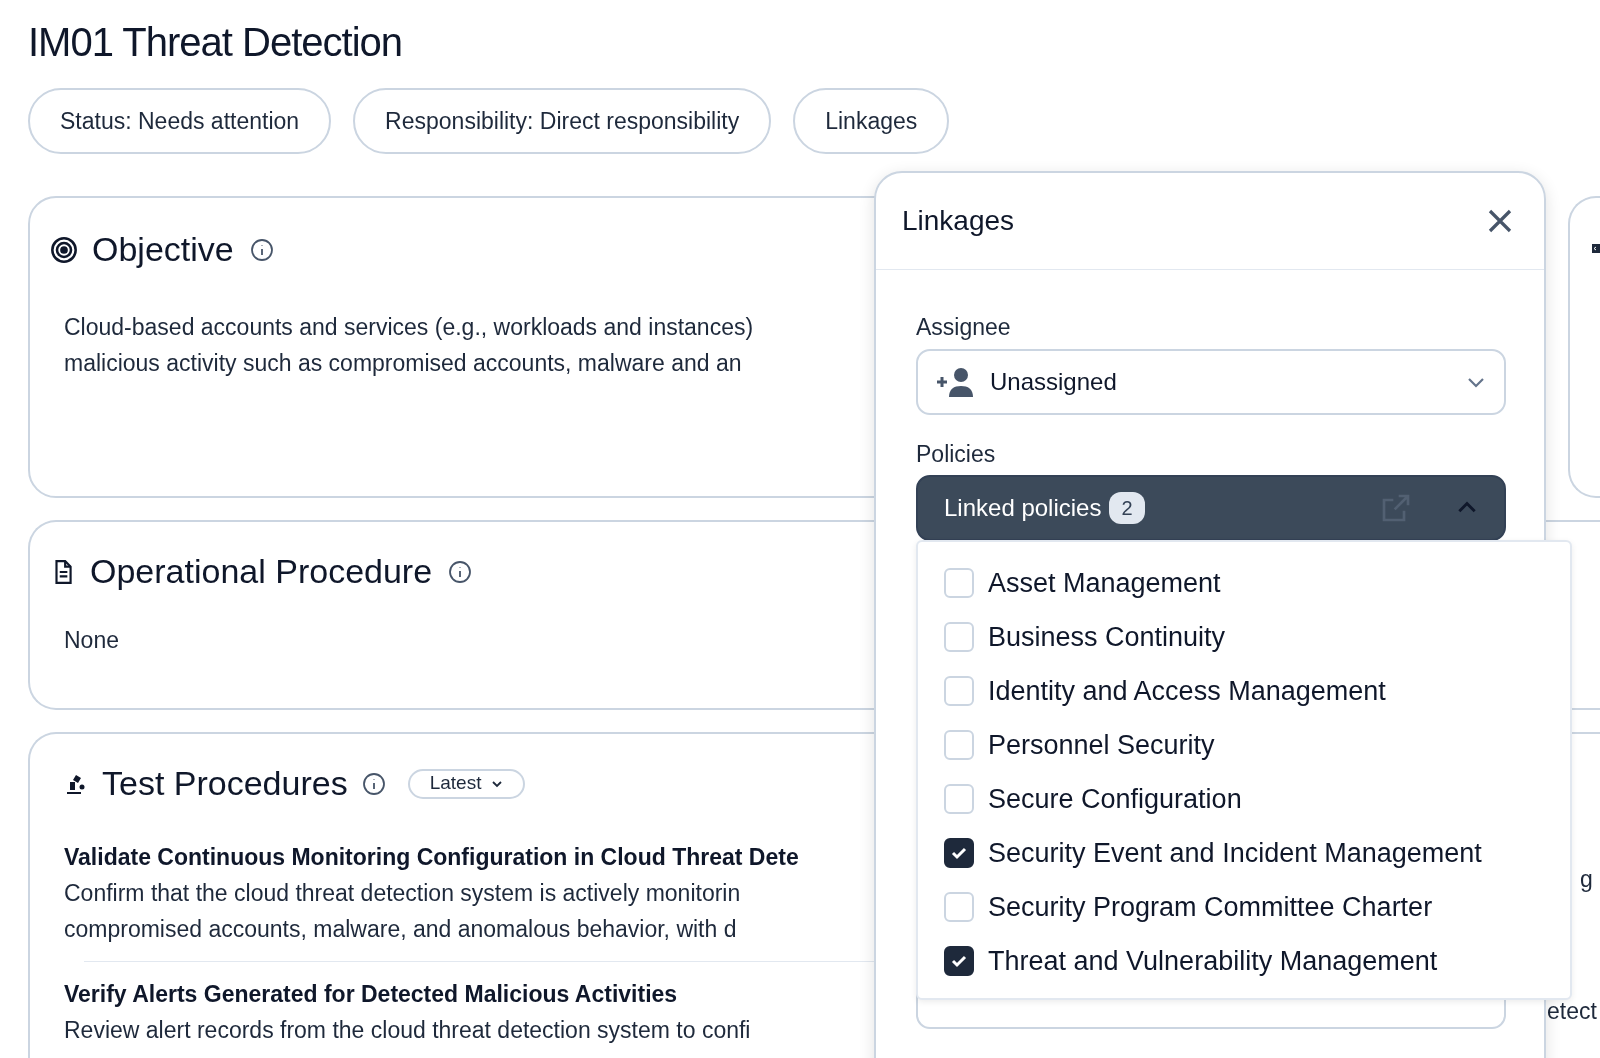  What do you see at coordinates (261, 571) in the screenshot?
I see `card-title: Operational Procedure` at bounding box center [261, 571].